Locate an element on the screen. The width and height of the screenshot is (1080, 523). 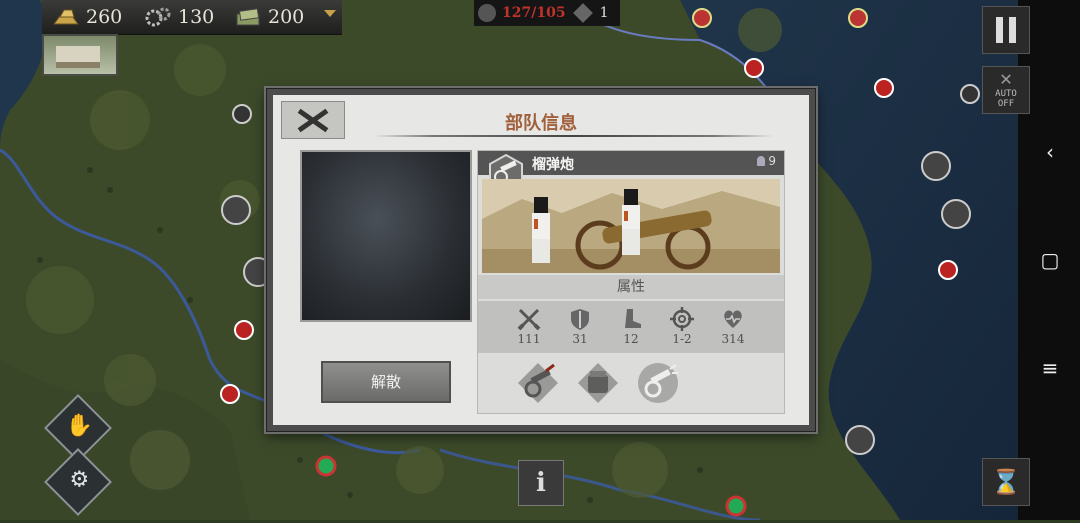
crosshair-icon is located at coordinates (682, 319).